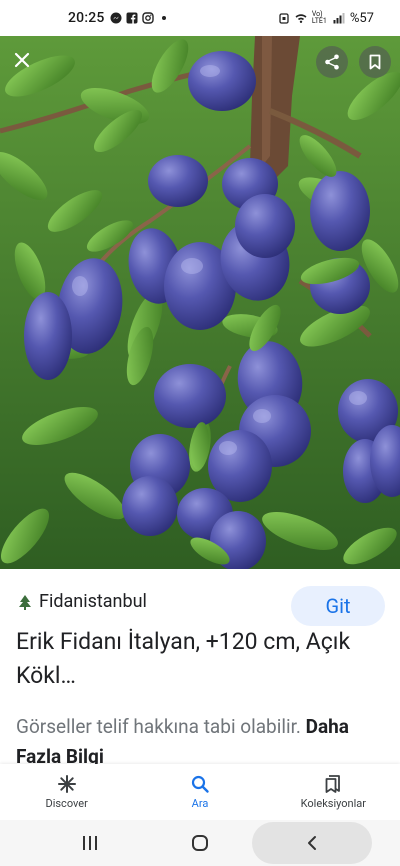 This screenshot has width=400, height=866. What do you see at coordinates (301, 18) in the screenshot?
I see `wifi-icon` at bounding box center [301, 18].